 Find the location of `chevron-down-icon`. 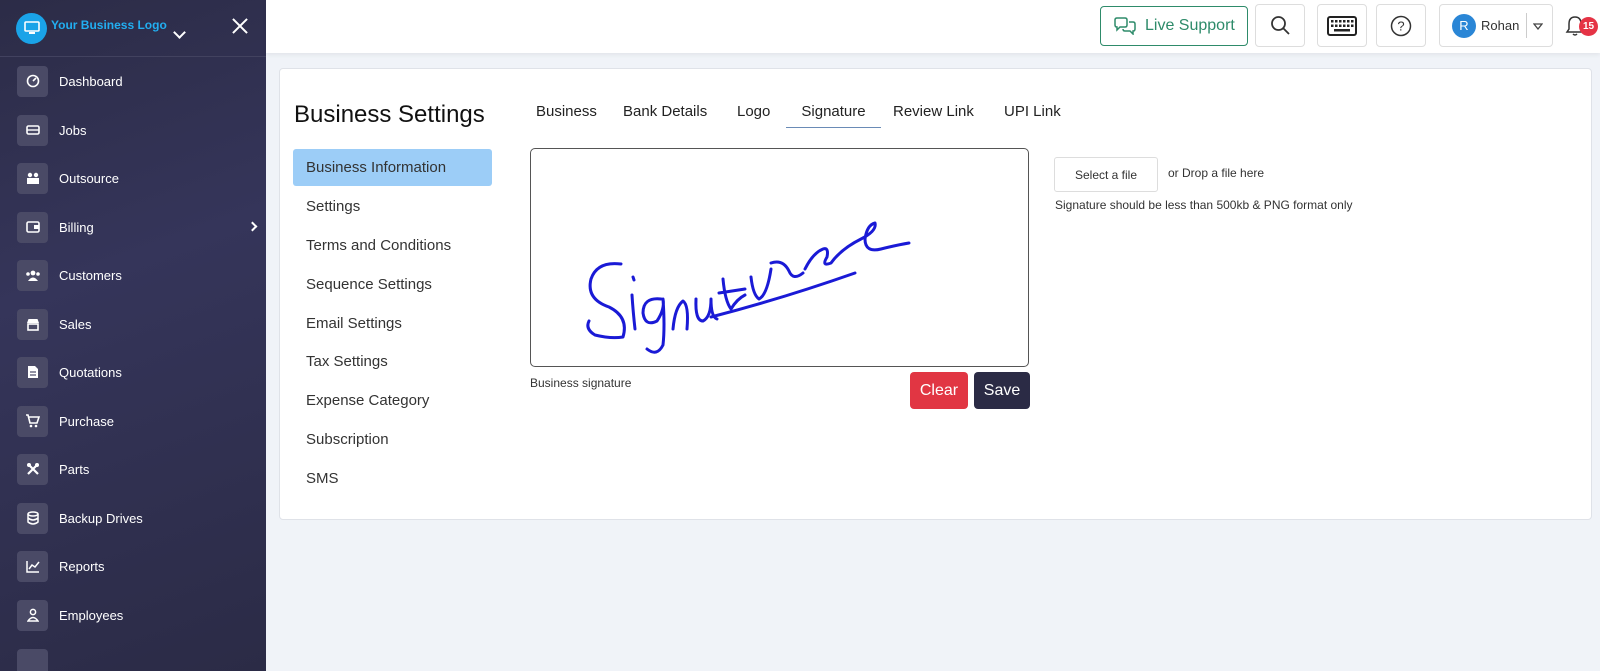

chevron-down-icon is located at coordinates (179, 32).